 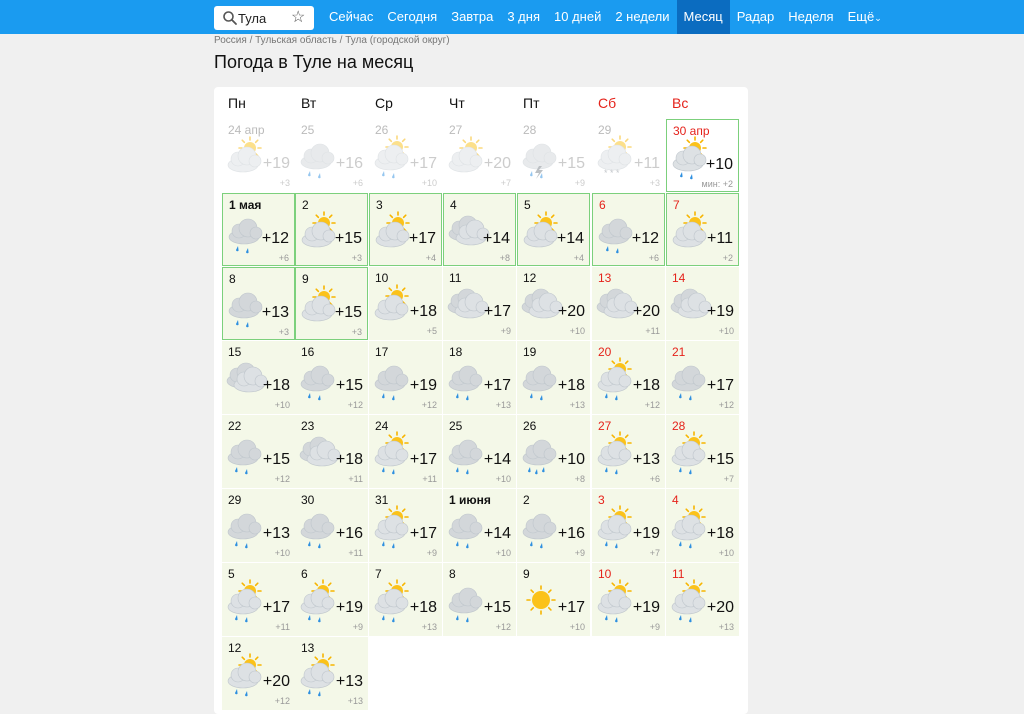 What do you see at coordinates (258, 451) in the screenshot?
I see `day-cell: 22 +15 +12` at bounding box center [258, 451].